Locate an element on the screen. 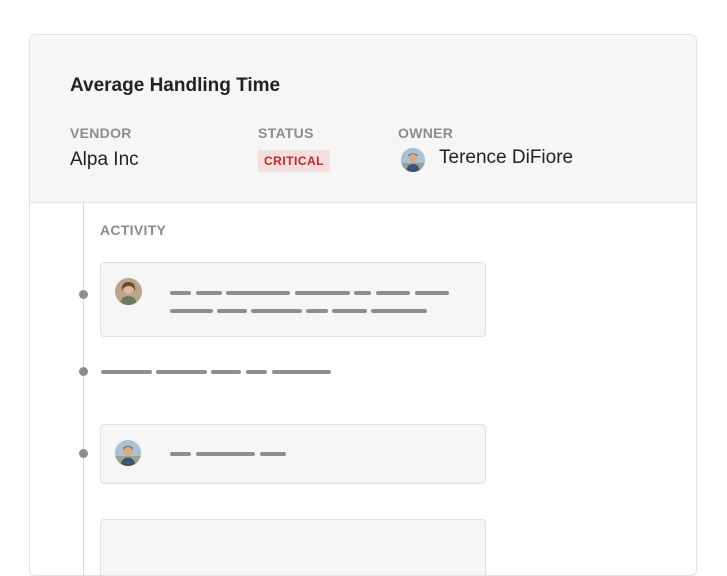 The height and width of the screenshot is (576, 727). vendor-value: Alpa Inc is located at coordinates (104, 159).